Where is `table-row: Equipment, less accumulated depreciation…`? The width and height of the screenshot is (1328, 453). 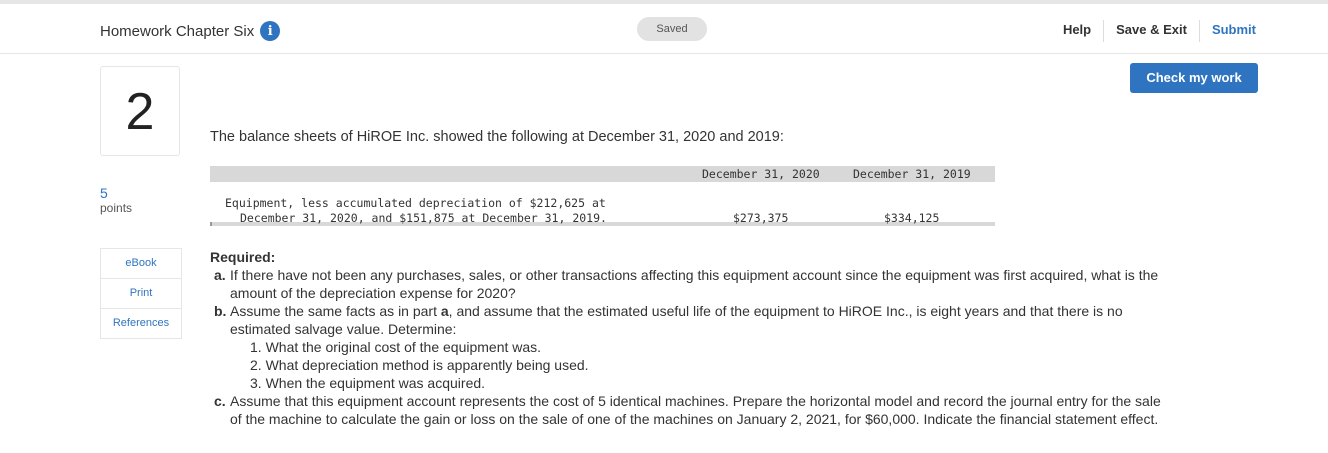
table-row: Equipment, less accumulated depreciation… is located at coordinates (602, 203).